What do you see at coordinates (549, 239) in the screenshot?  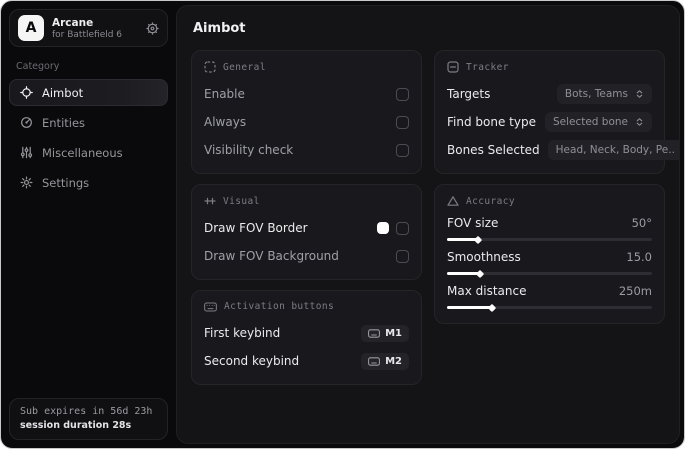 I see `fov-size-slider` at bounding box center [549, 239].